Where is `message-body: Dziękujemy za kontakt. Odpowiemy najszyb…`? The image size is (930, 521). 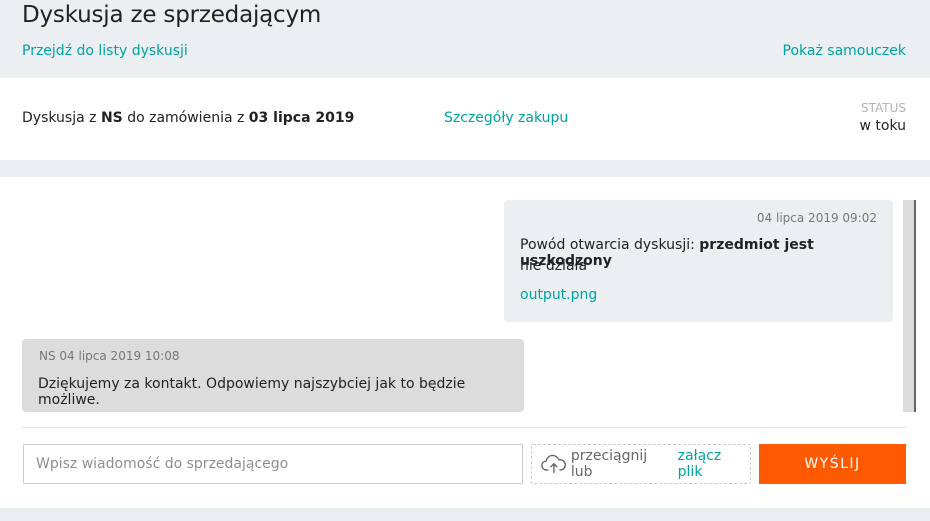 message-body: Dziękujemy za kontakt. Odpowiemy najszyb… is located at coordinates (252, 392).